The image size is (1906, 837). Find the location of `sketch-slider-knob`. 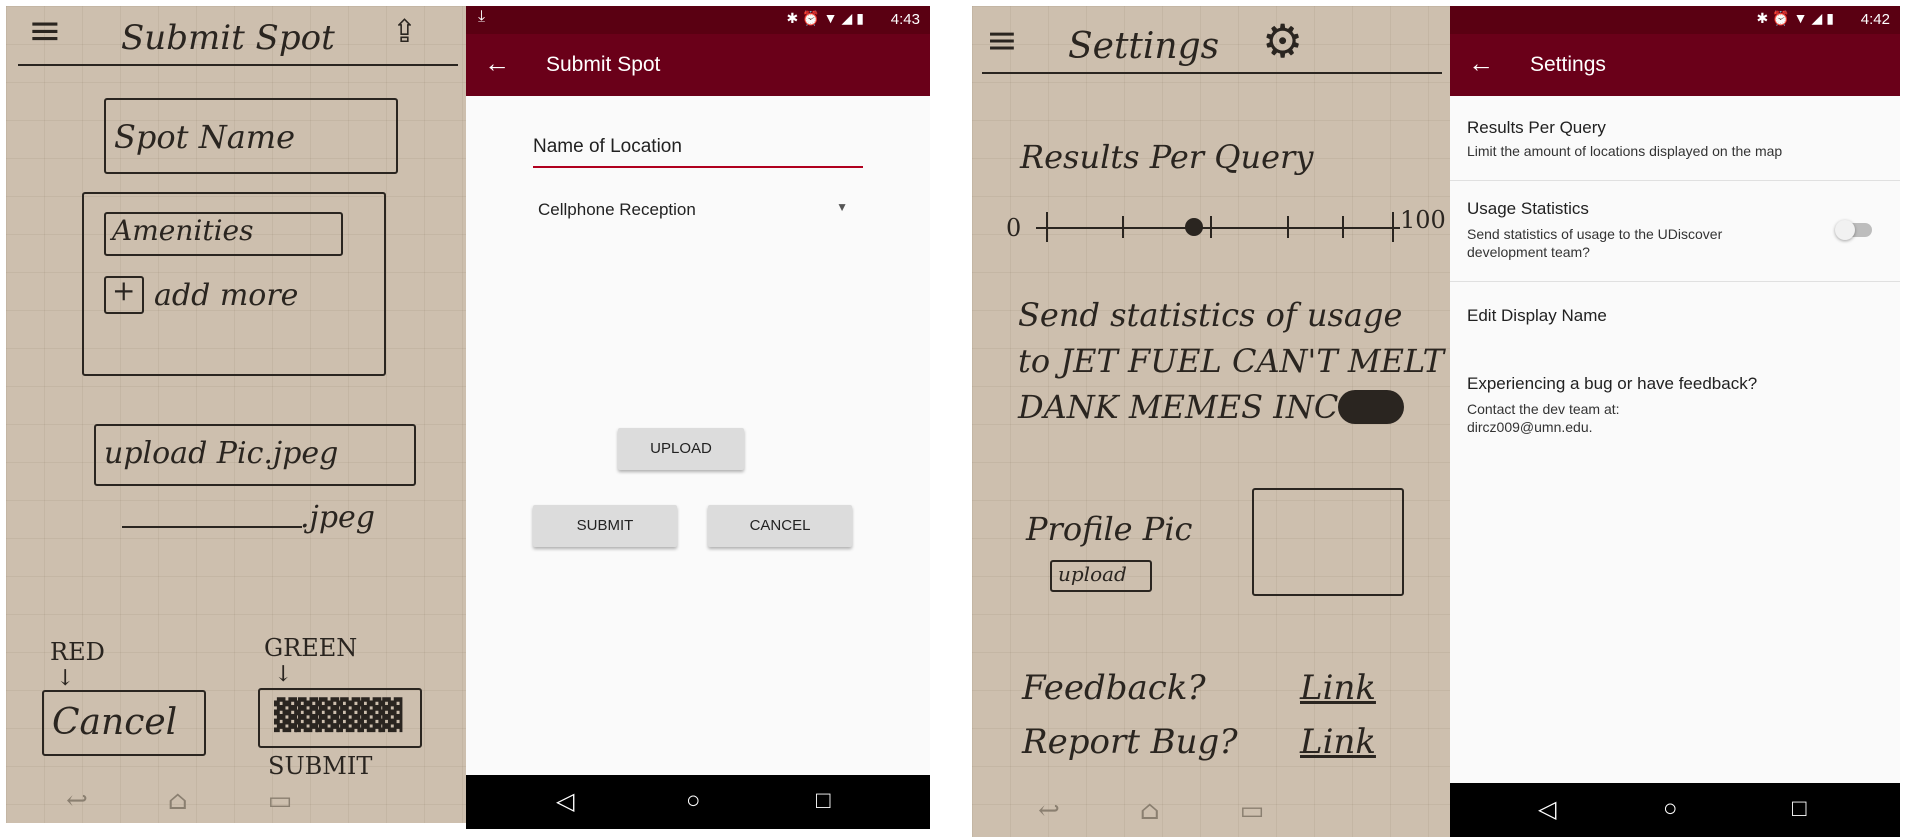

sketch-slider-knob is located at coordinates (1194, 227).